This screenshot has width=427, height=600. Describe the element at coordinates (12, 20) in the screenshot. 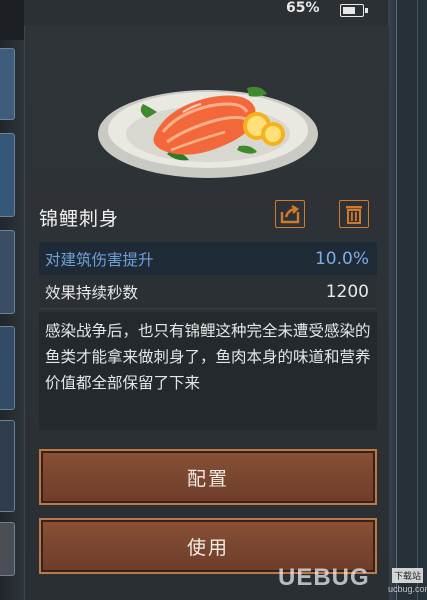

I see `left-strip-top` at that location.